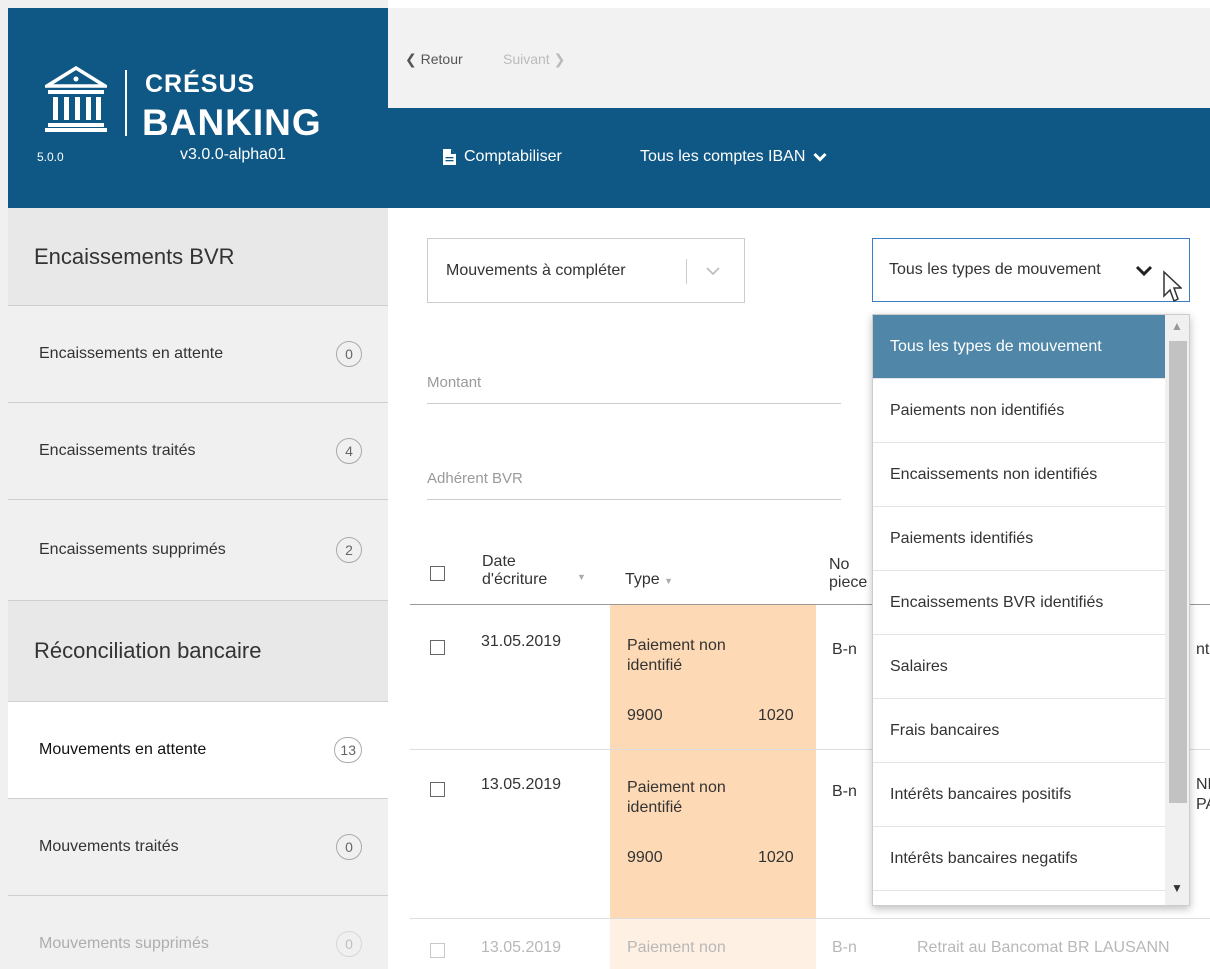 Image resolution: width=1210 pixels, height=969 pixels. Describe the element at coordinates (1203, 795) in the screenshot. I see `row-text: NN PAY` at that location.